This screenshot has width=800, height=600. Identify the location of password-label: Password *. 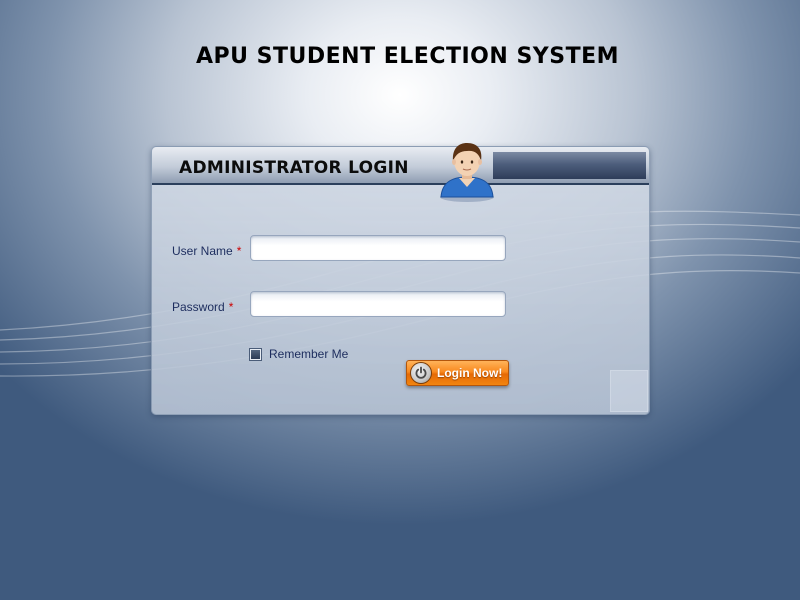
(202, 307).